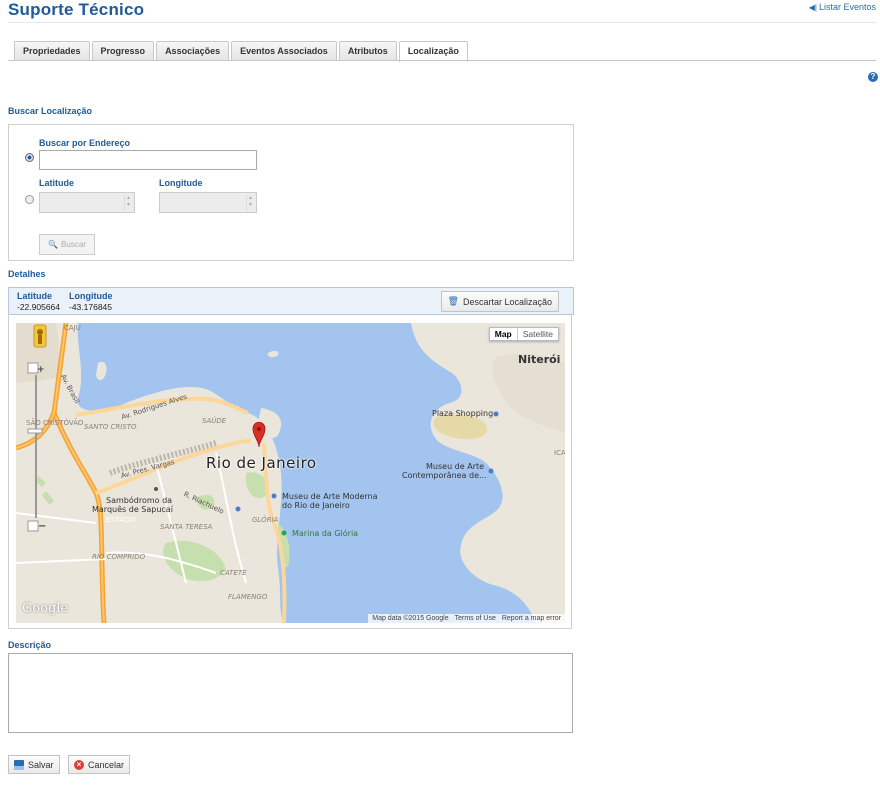  Describe the element at coordinates (119, 557) in the screenshot. I see `map-label-rio-comprido: RIO COMPRIDO` at that location.